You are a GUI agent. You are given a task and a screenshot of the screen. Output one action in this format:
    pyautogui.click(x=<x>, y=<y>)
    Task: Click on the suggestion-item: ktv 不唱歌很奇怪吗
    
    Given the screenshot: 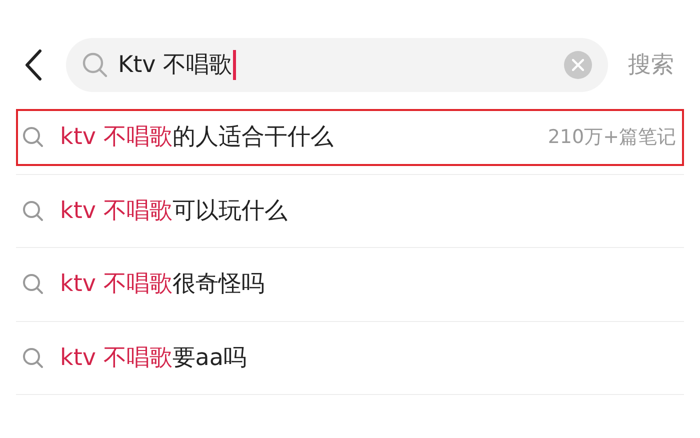 What is the action you would take?
    pyautogui.click(x=350, y=284)
    